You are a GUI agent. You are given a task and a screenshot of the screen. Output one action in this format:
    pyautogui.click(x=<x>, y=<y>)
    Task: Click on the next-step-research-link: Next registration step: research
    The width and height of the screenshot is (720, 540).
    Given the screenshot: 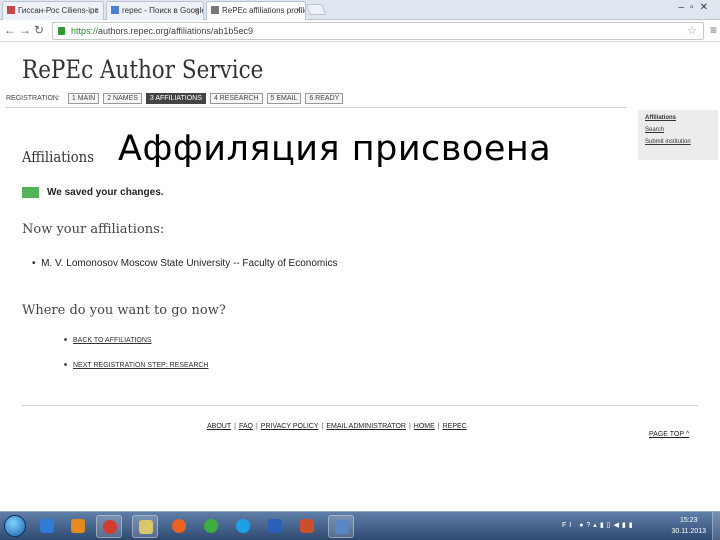 What is the action you would take?
    pyautogui.click(x=136, y=365)
    